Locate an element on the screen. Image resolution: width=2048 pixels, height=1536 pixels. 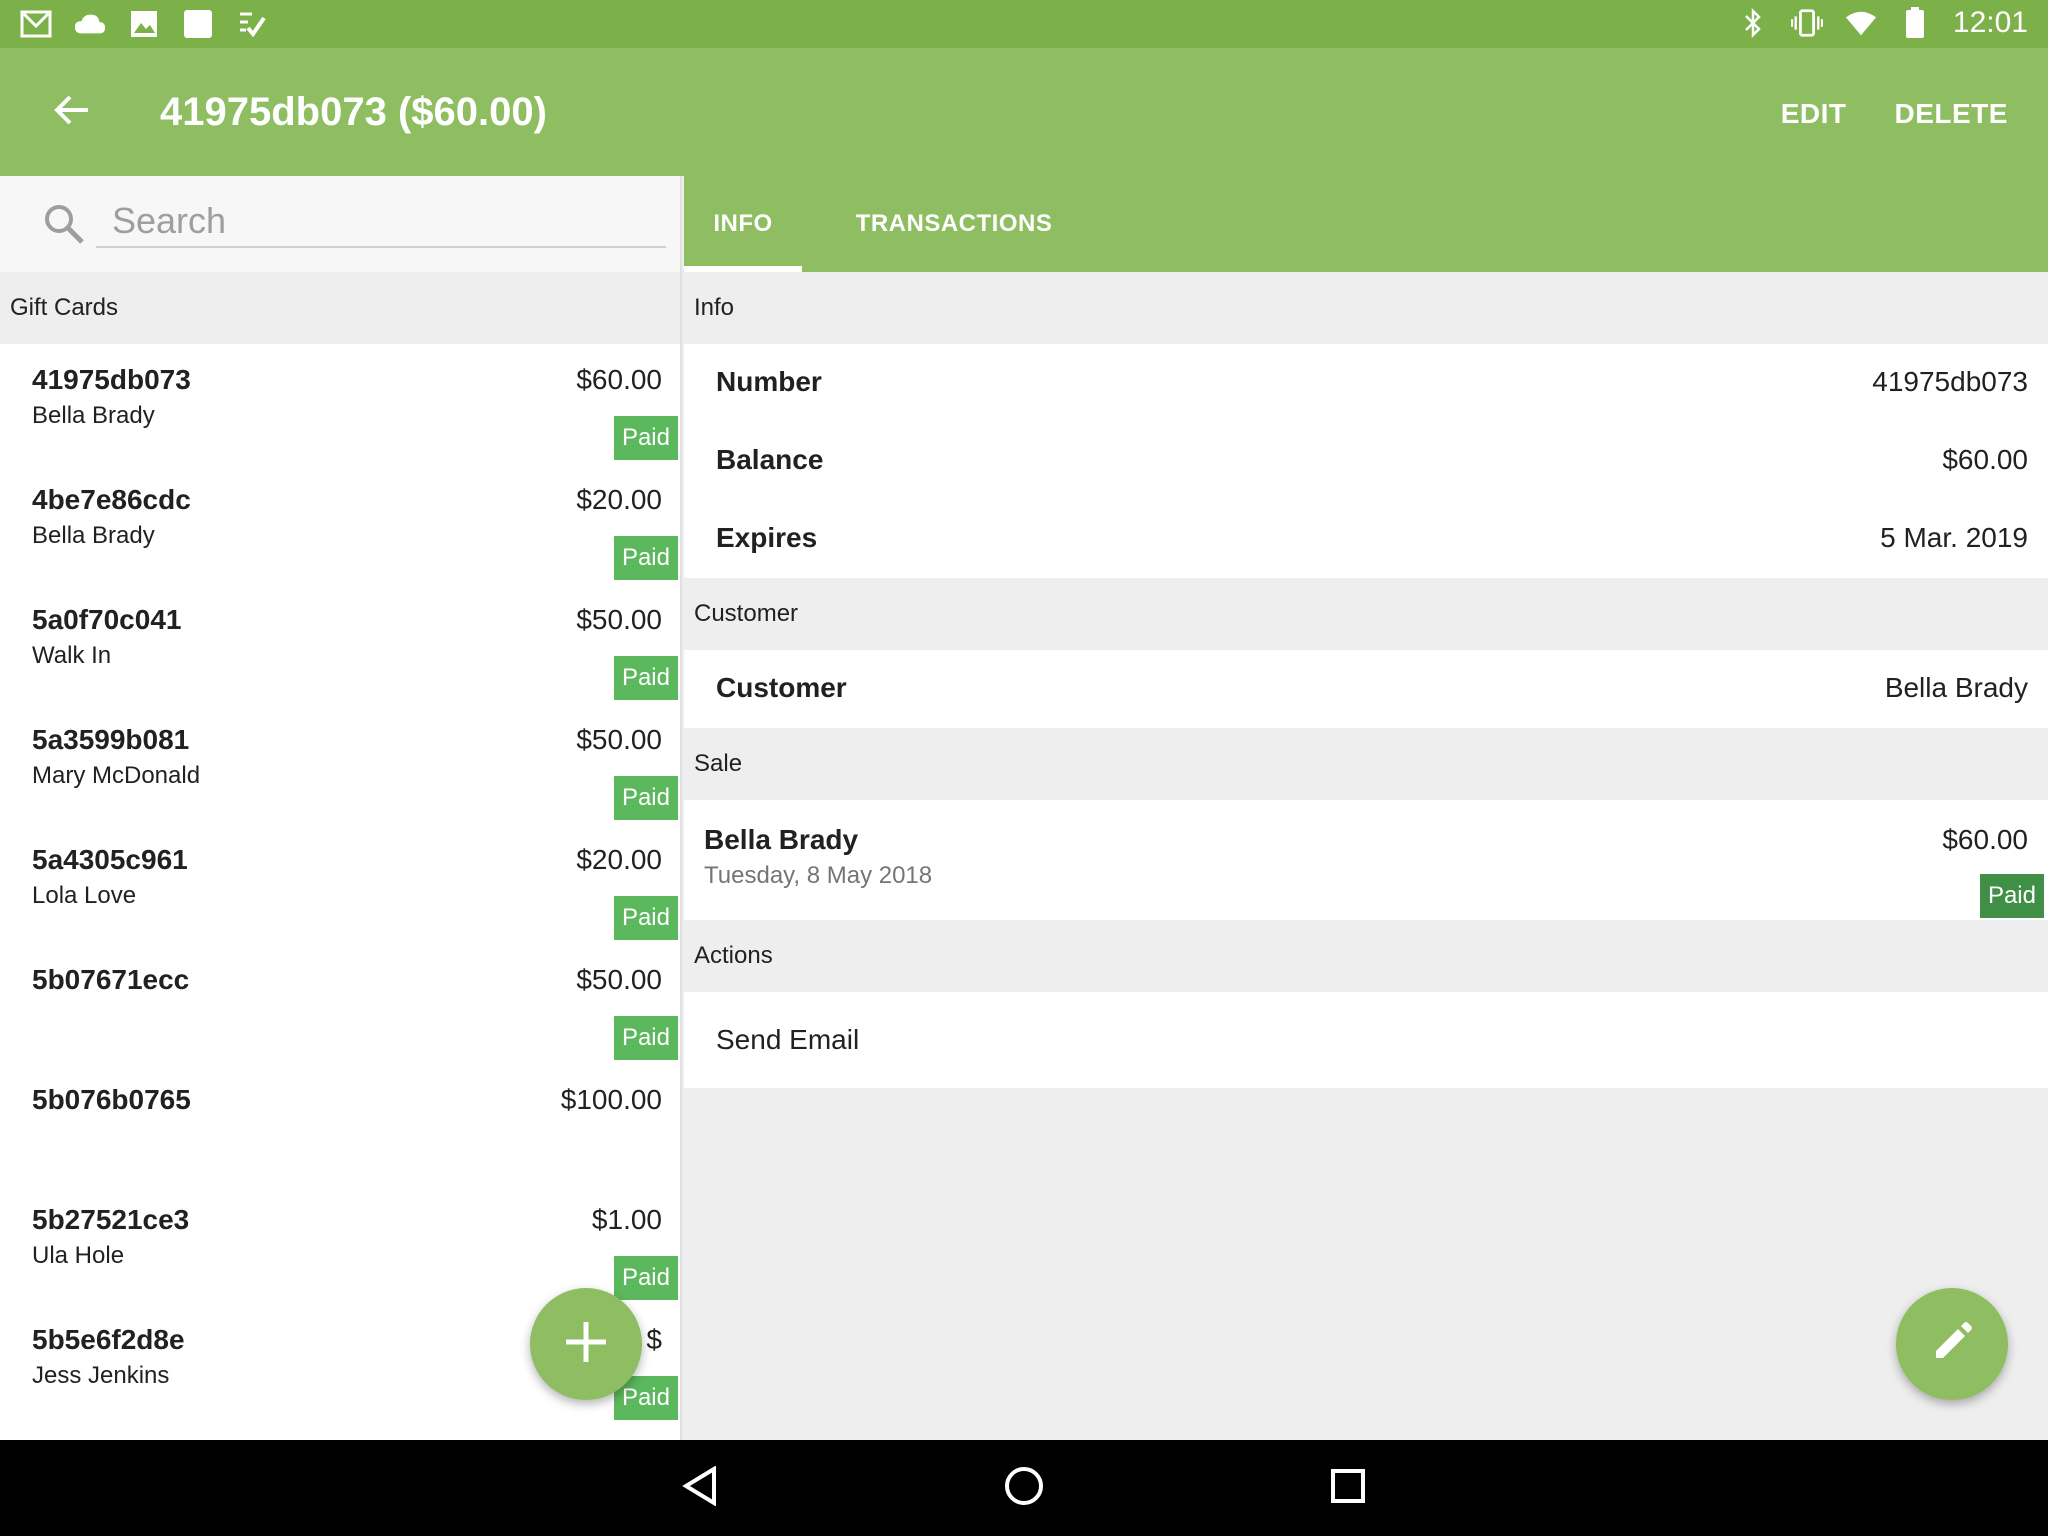
pencil-icon is located at coordinates (1952, 1344).